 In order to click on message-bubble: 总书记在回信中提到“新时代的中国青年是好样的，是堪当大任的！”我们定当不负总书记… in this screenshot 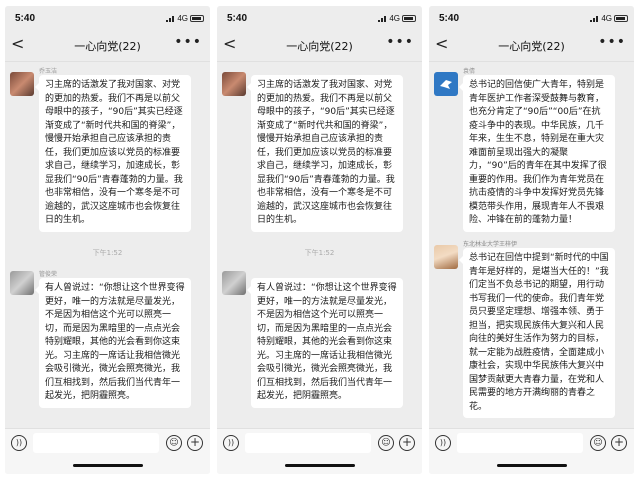, I will do `click(537, 333)`.